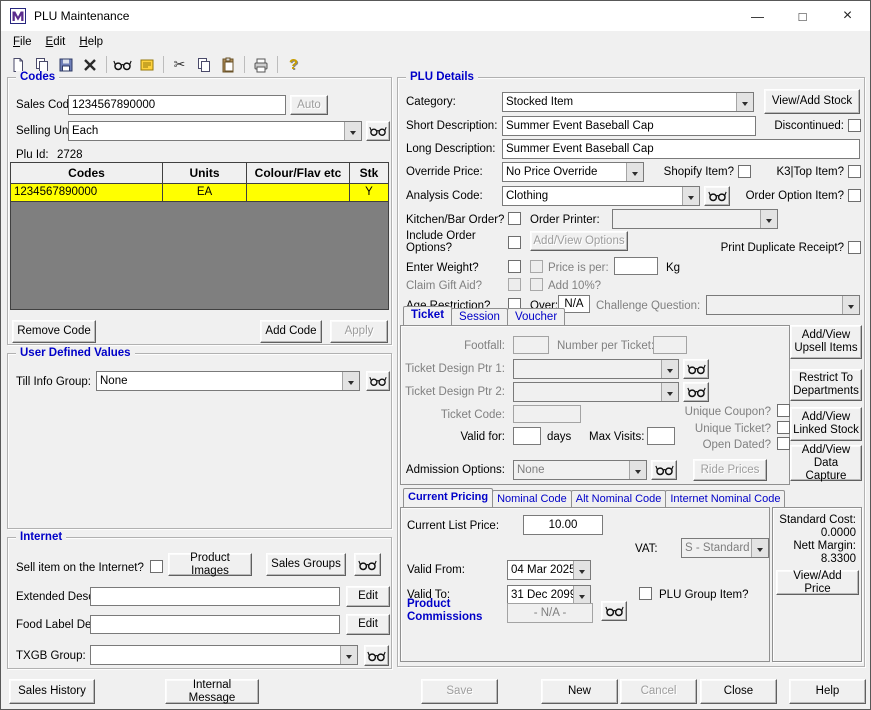  I want to click on selling-unit-find-button, so click(378, 131).